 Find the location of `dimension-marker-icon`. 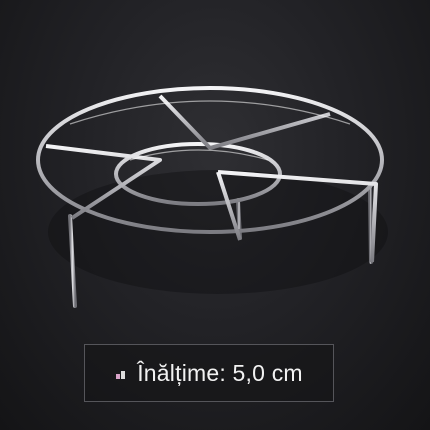

dimension-marker-icon is located at coordinates (121, 373).